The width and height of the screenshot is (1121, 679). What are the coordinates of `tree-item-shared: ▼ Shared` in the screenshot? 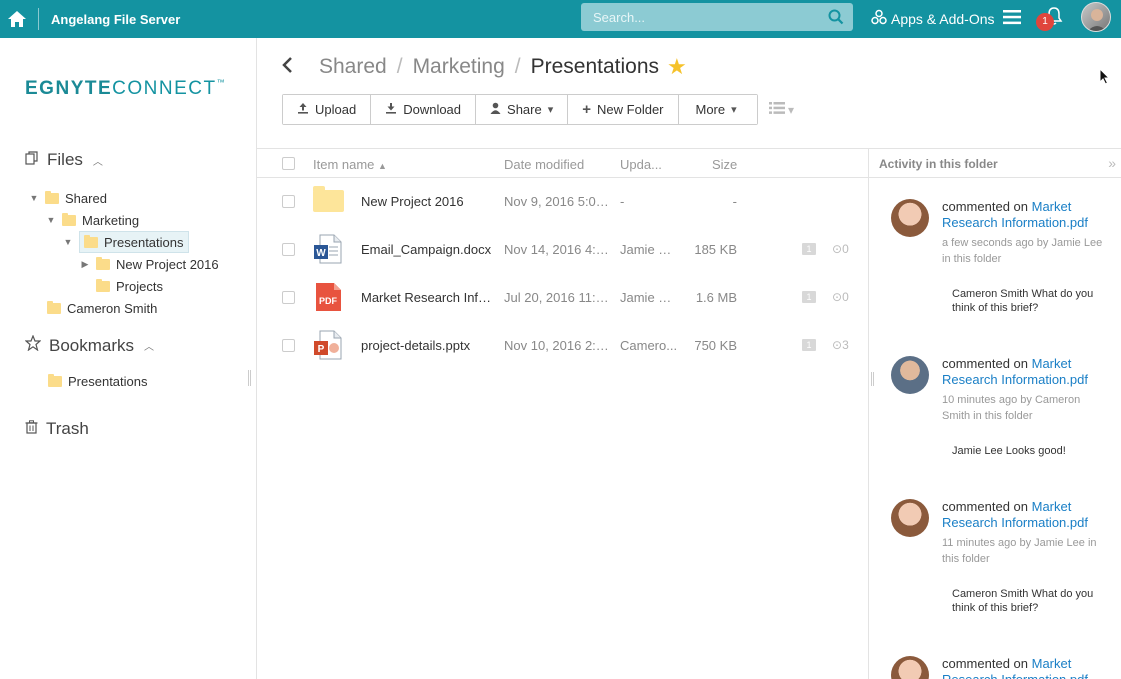 It's located at (68, 198).